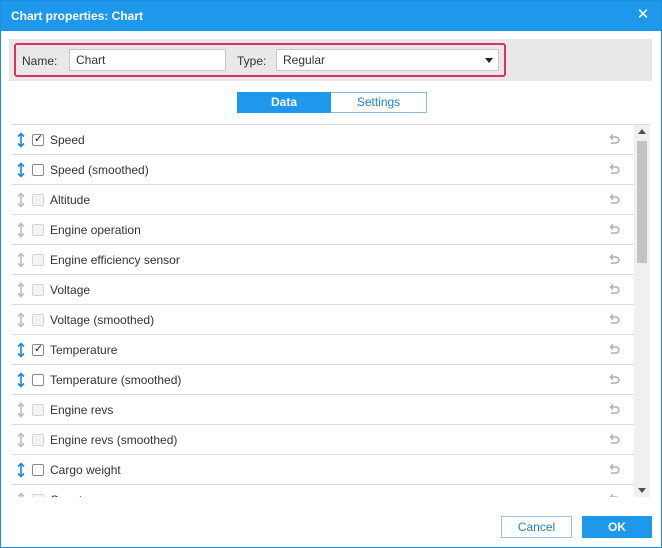  Describe the element at coordinates (252, 61) in the screenshot. I see `type-label: Type:` at that location.